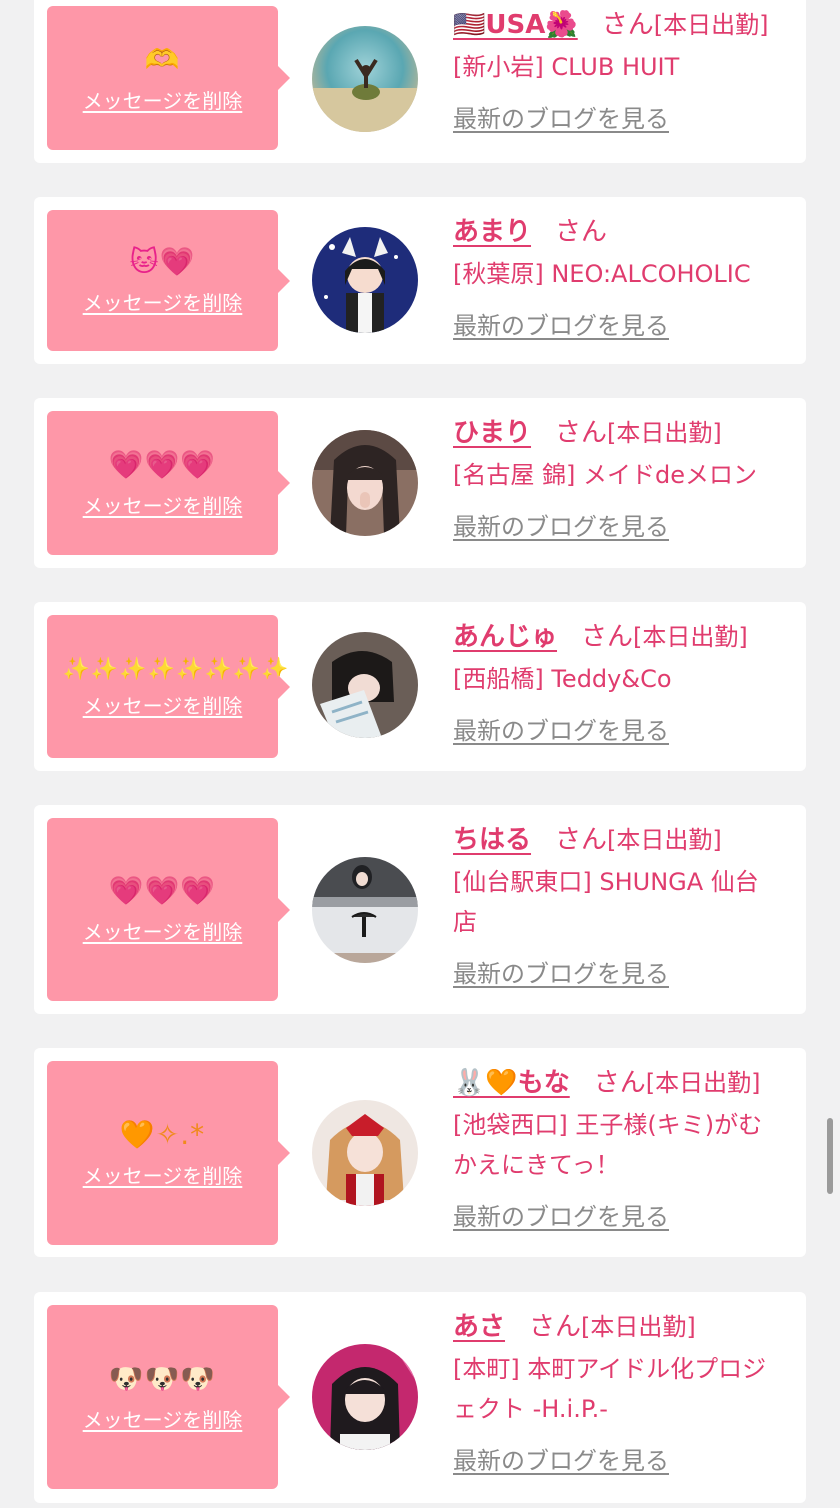 The width and height of the screenshot is (840, 1508). What do you see at coordinates (505, 634) in the screenshot?
I see `cast-name-link: あんじゅ` at bounding box center [505, 634].